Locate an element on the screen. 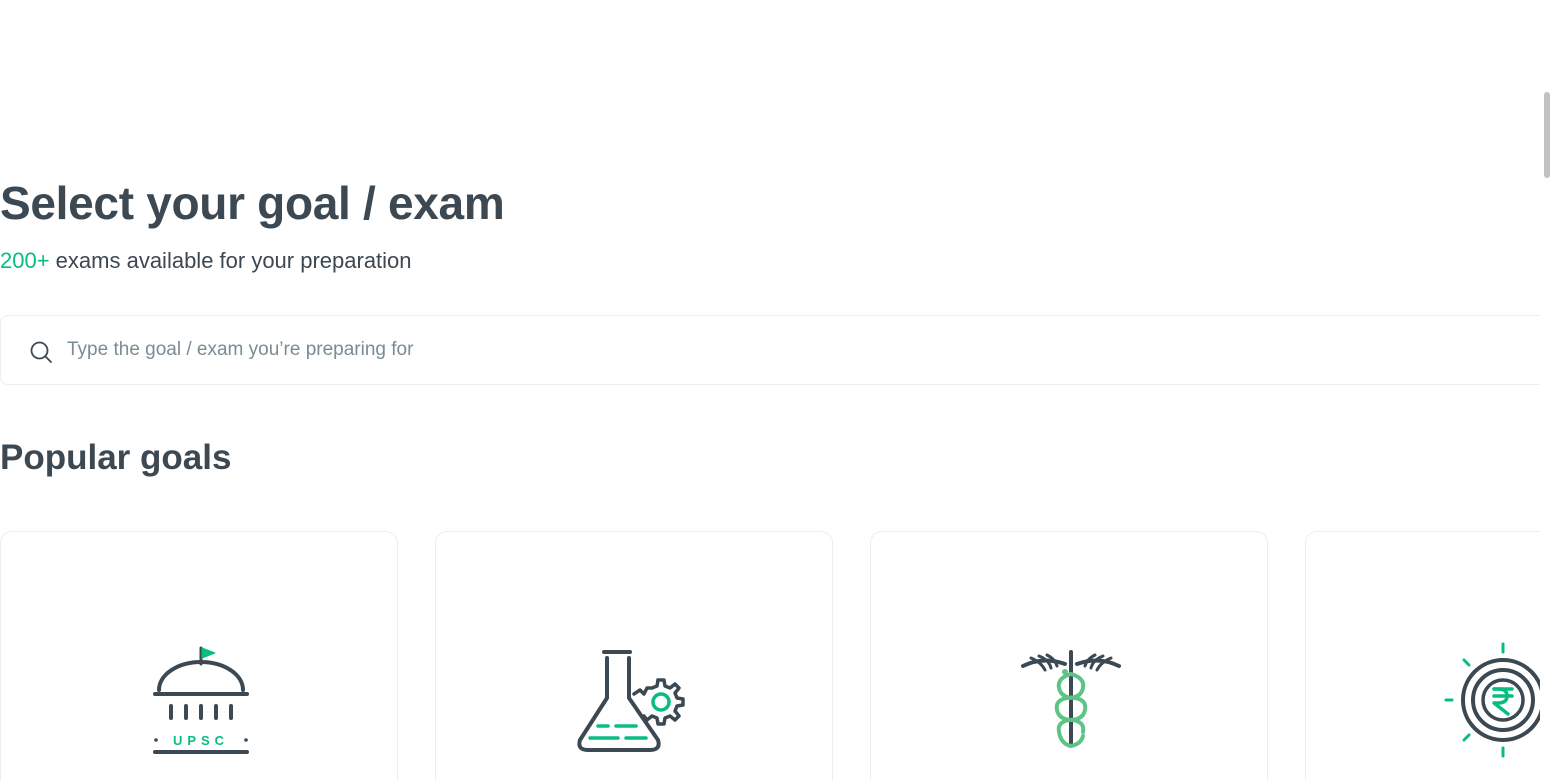 The image size is (1554, 780). goal-card-upsc: UPSC is located at coordinates (199, 655).